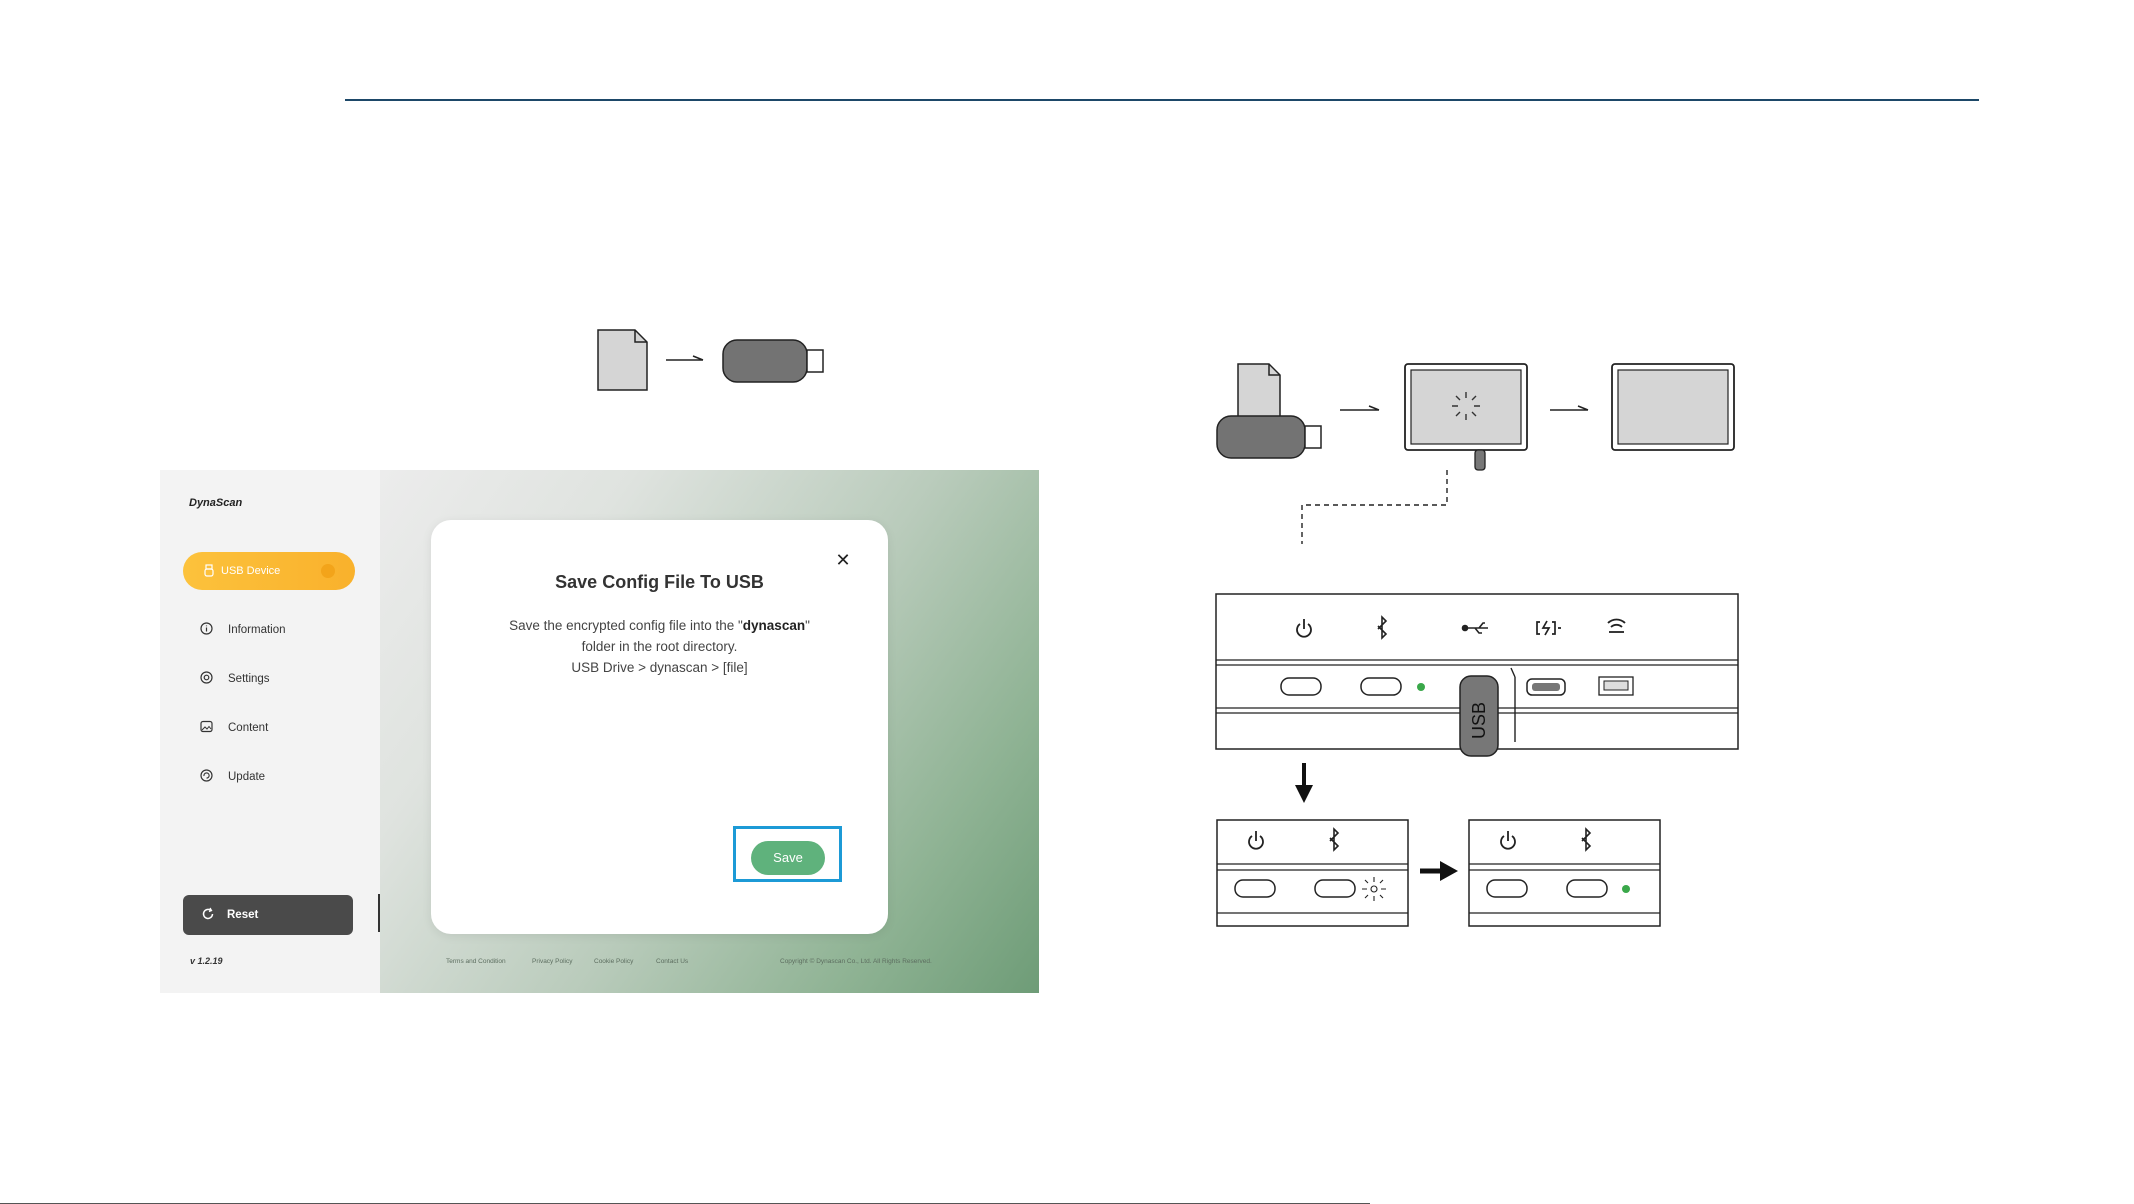  Describe the element at coordinates (268, 915) in the screenshot. I see `reset-button: Reset` at that location.